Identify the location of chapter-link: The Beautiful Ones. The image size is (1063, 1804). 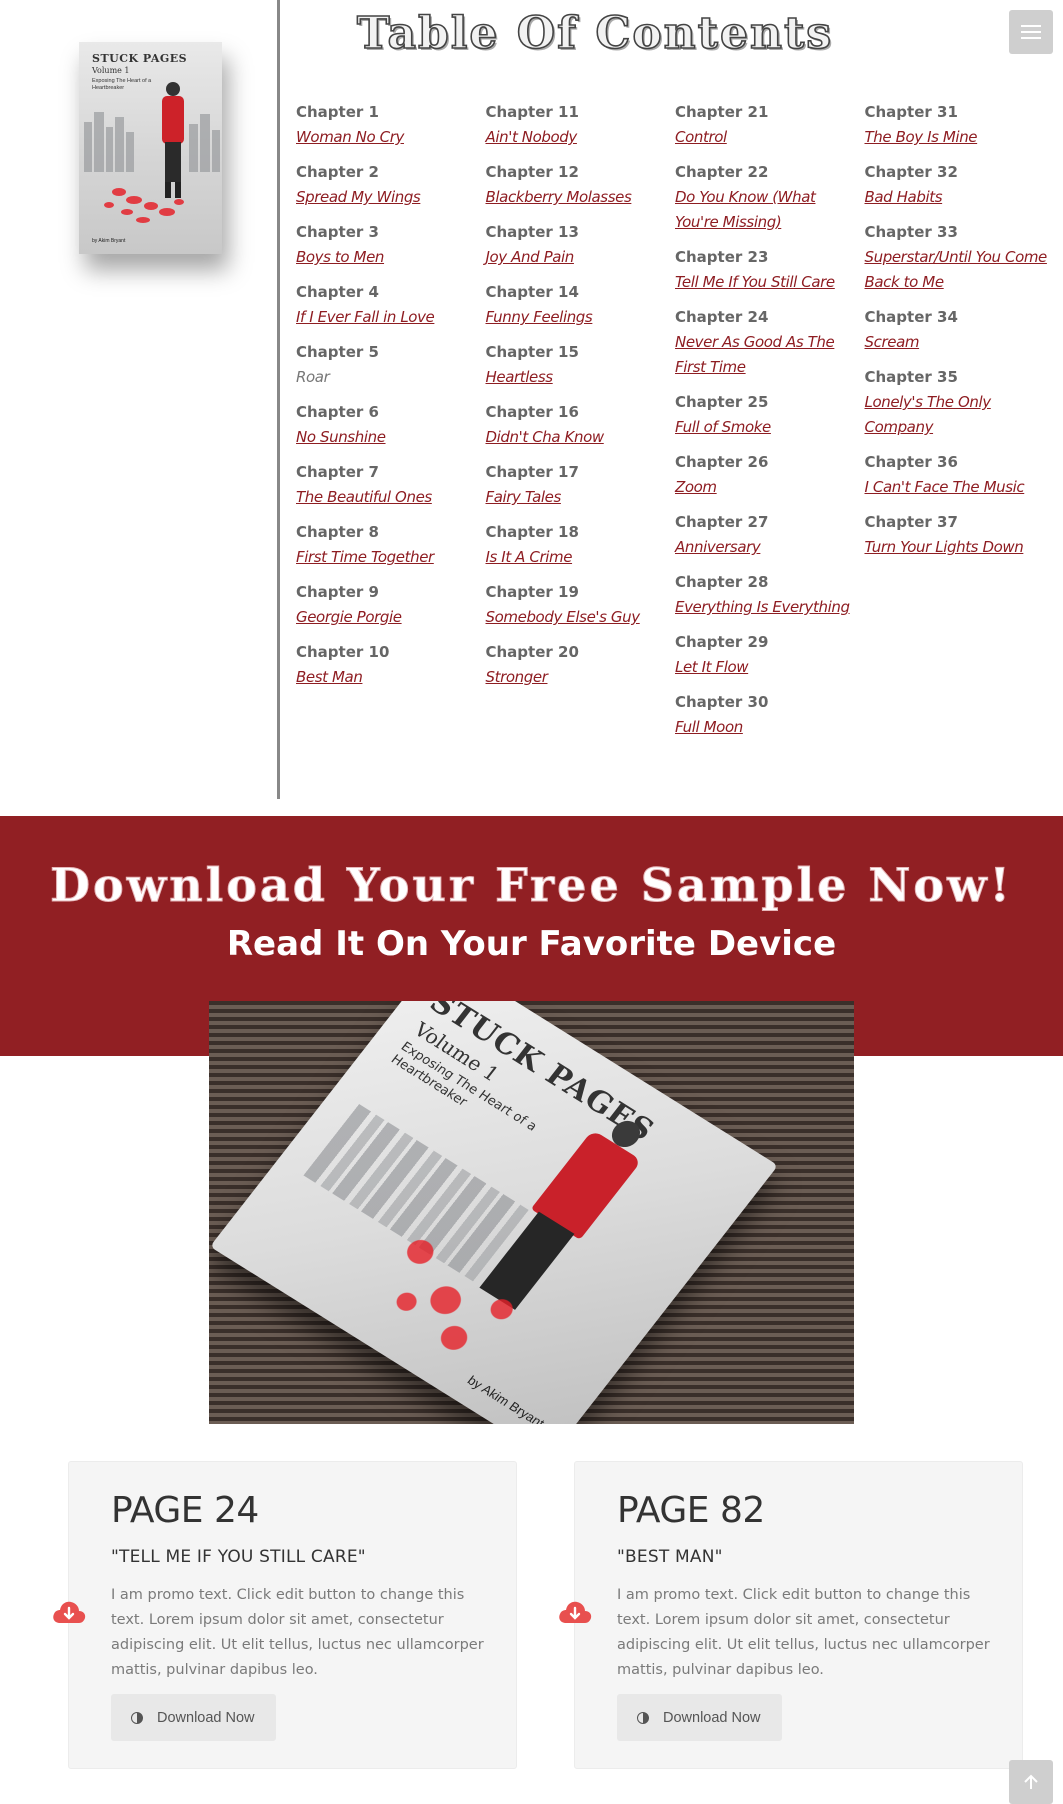
(387, 497).